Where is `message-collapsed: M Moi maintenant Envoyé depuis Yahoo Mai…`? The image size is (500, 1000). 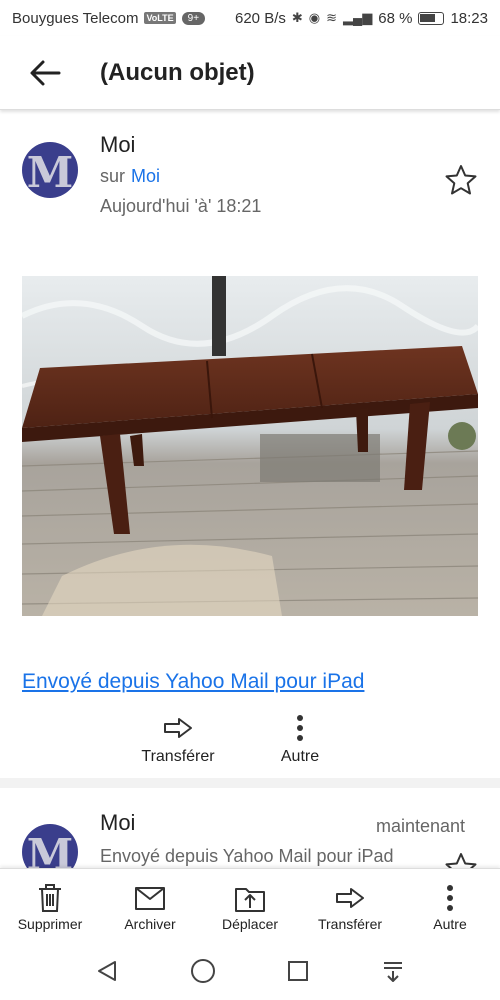 message-collapsed: M Moi maintenant Envoyé depuis Yahoo Mai… is located at coordinates (250, 829).